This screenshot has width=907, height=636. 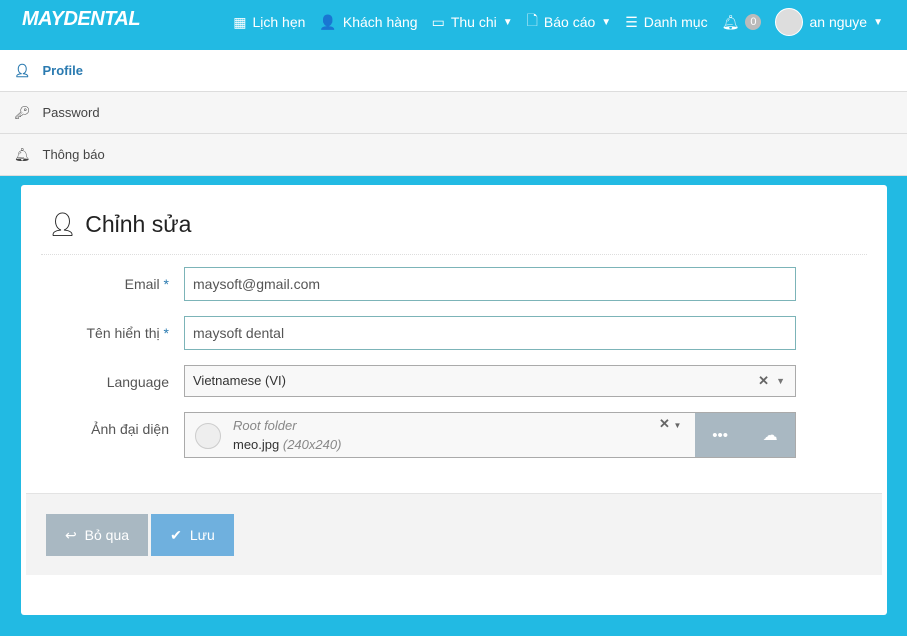 What do you see at coordinates (742, 22) in the screenshot?
I see `notifications: 🔔︎ 0` at bounding box center [742, 22].